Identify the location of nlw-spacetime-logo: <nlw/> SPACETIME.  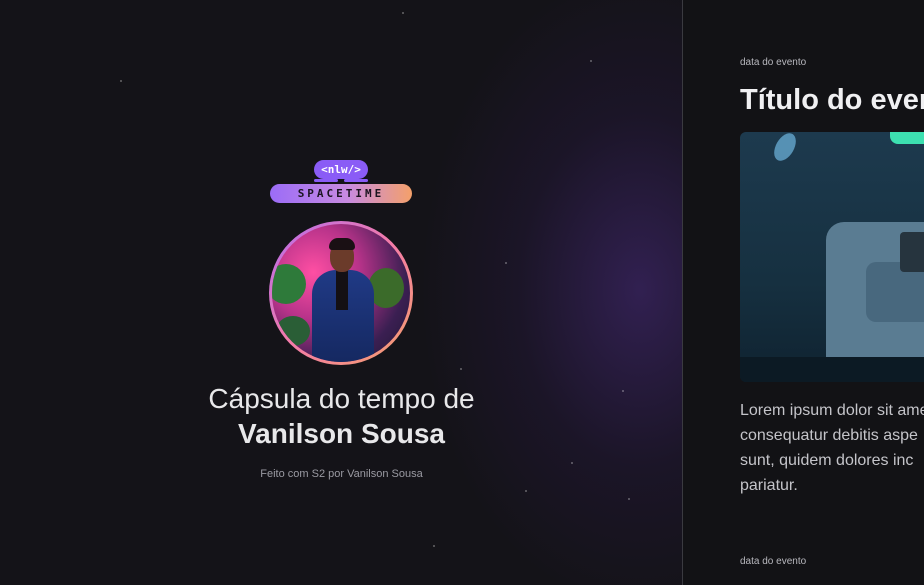
(341, 182).